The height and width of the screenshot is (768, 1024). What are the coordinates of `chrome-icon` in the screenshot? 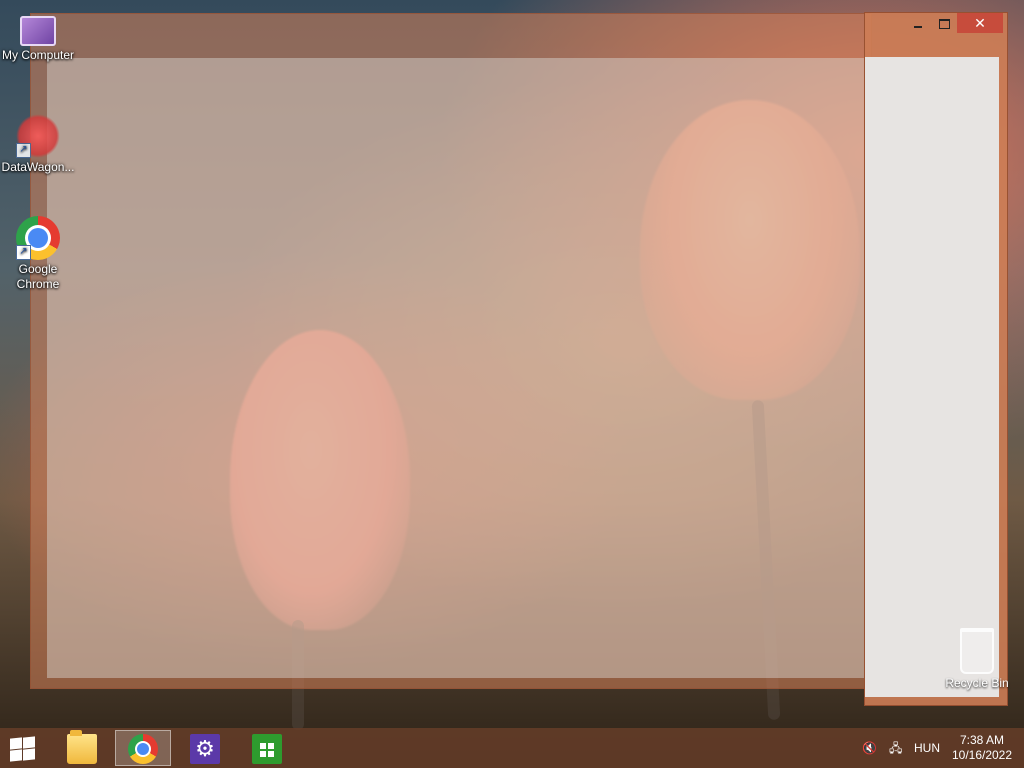 It's located at (143, 749).